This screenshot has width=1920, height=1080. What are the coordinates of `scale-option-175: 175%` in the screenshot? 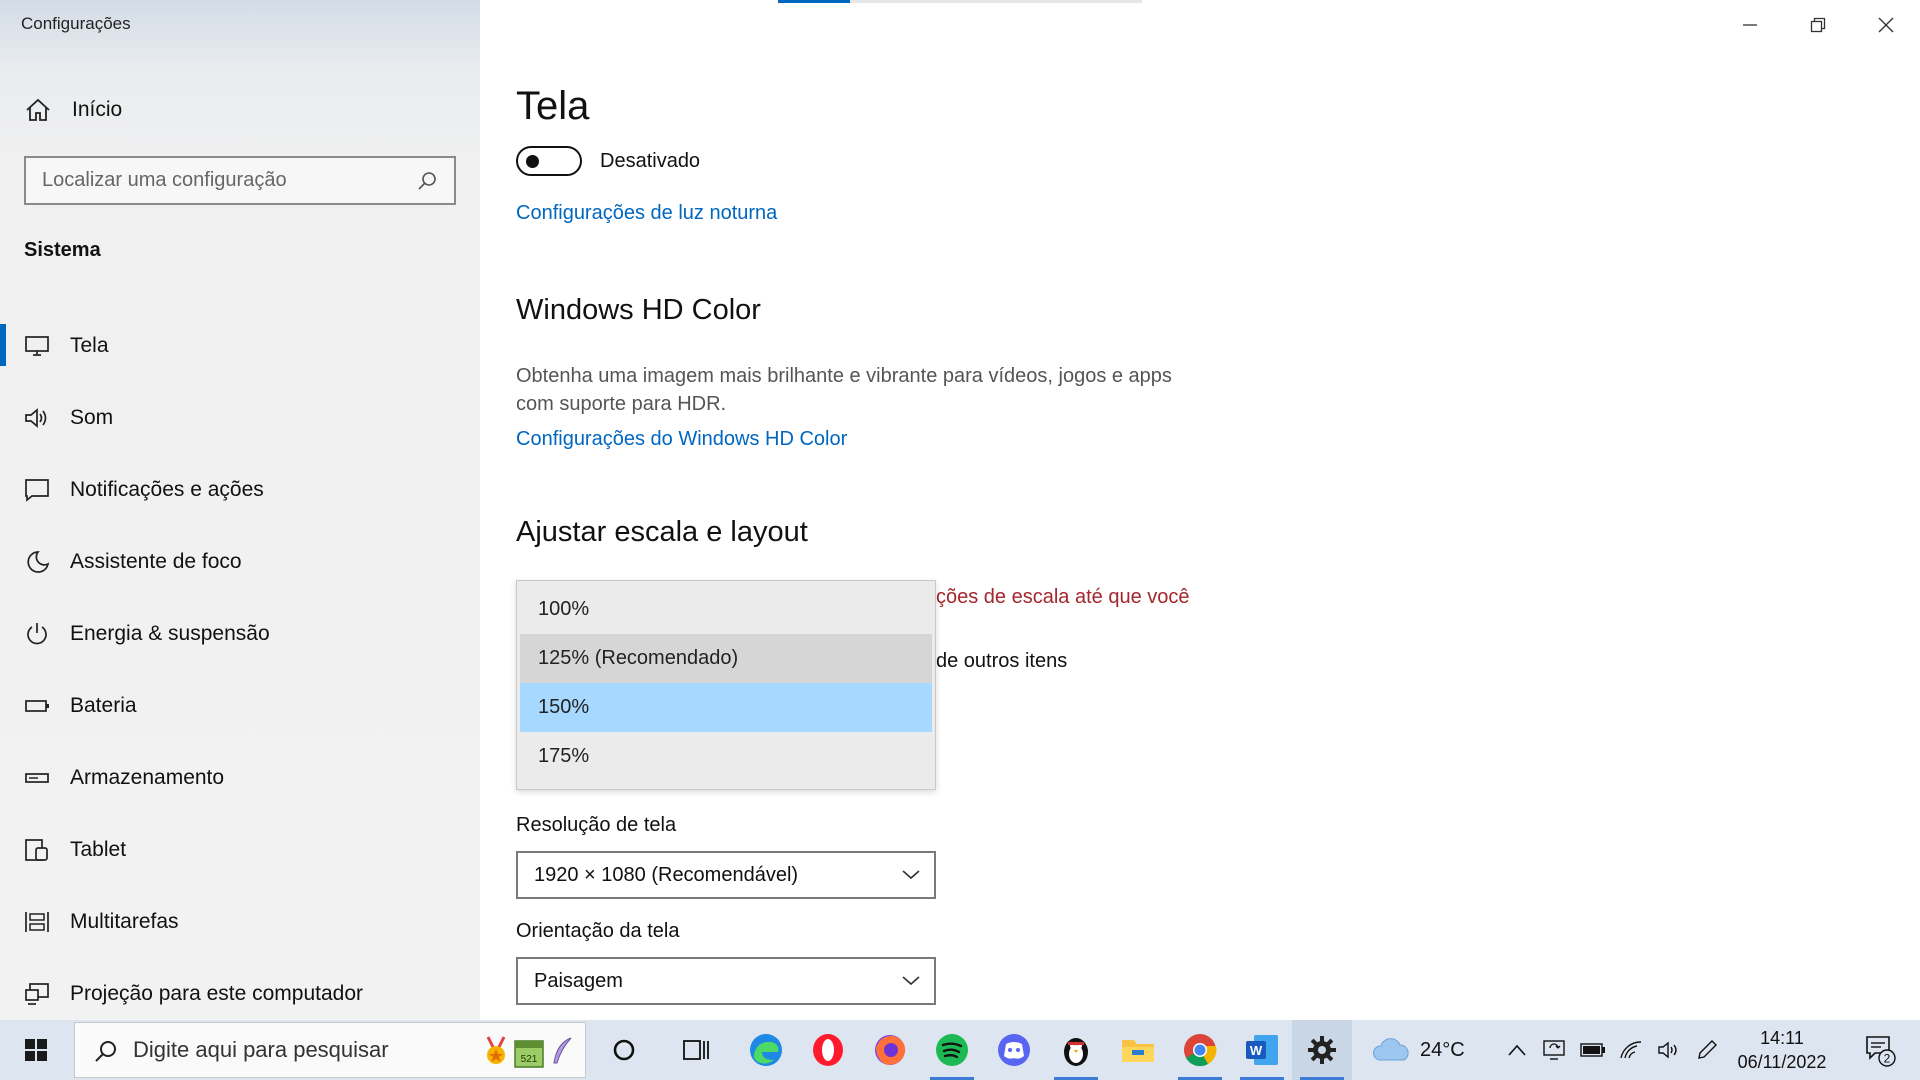 It's located at (726, 756).